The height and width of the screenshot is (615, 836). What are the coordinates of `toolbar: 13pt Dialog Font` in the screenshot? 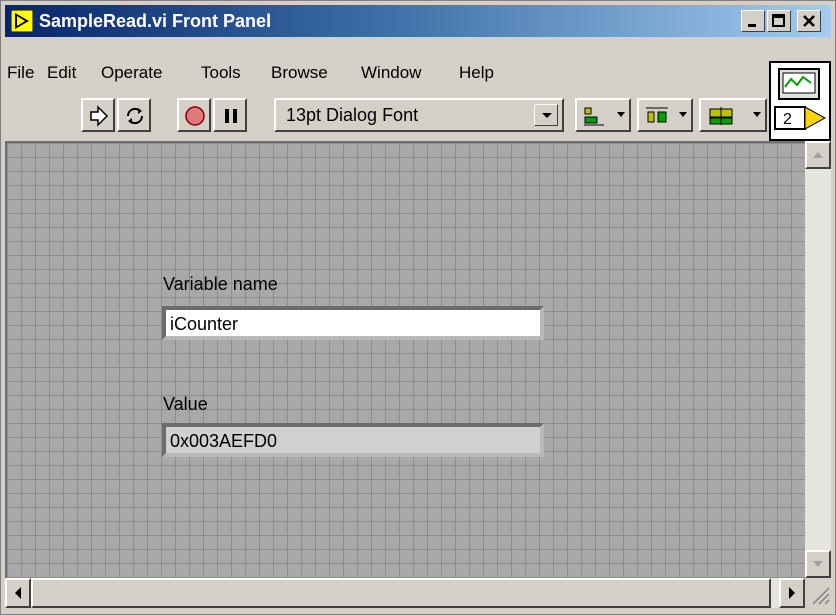 It's located at (387, 117).